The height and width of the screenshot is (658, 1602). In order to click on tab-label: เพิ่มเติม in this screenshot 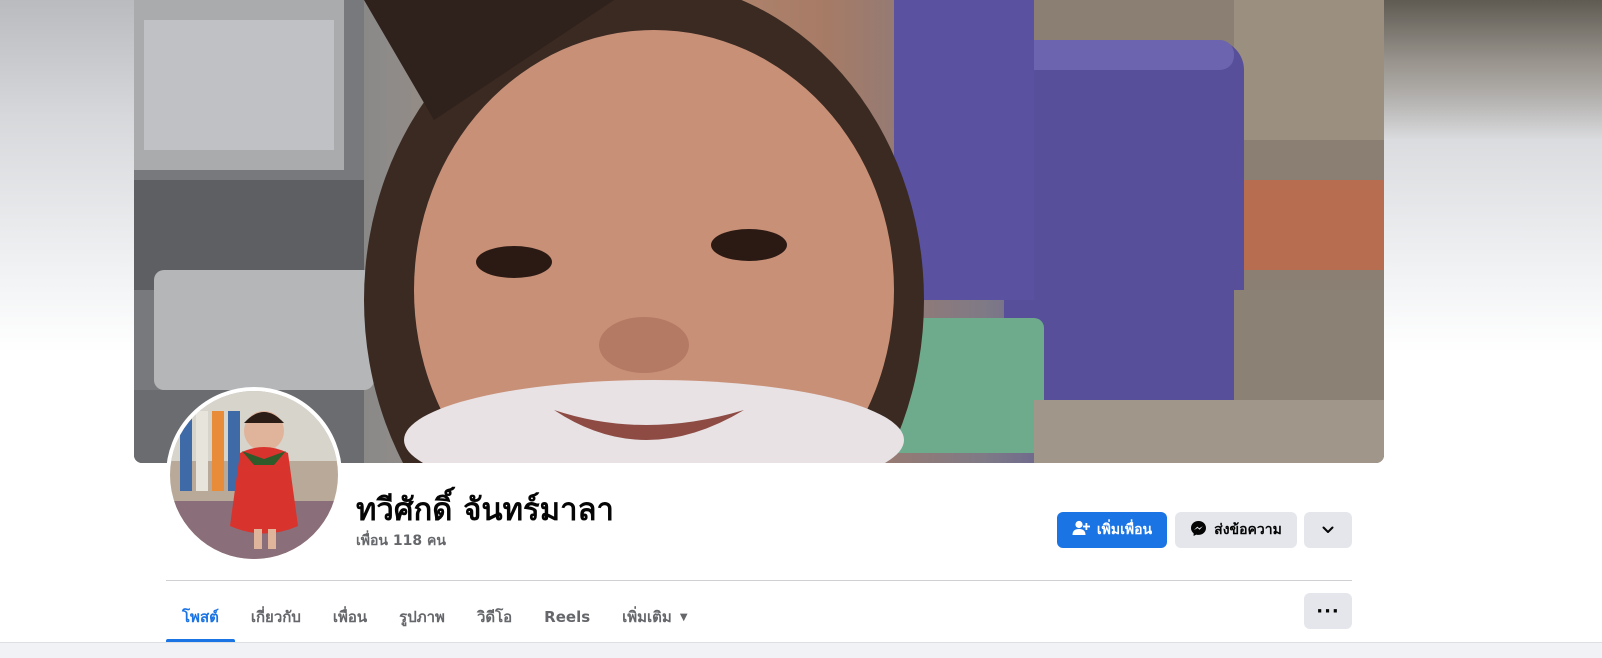, I will do `click(647, 617)`.